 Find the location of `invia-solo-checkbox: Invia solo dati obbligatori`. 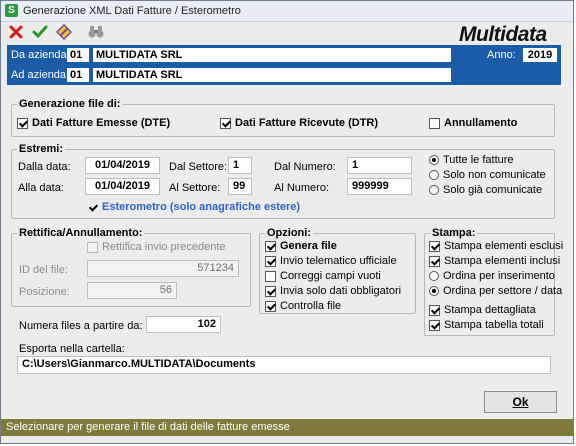

invia-solo-checkbox: Invia solo dati obbligatori is located at coordinates (333, 291).